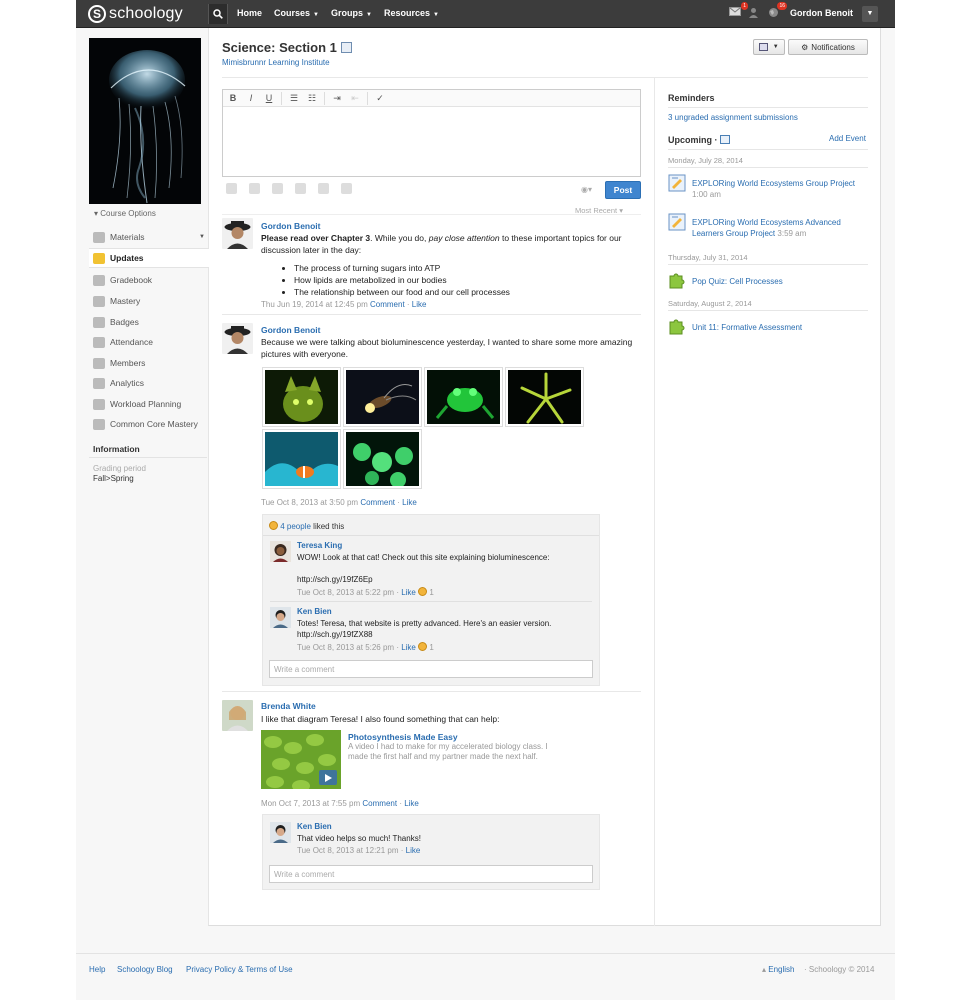 This screenshot has height=1000, width=970. Describe the element at coordinates (738, 10) in the screenshot. I see `messages-button: 1` at that location.